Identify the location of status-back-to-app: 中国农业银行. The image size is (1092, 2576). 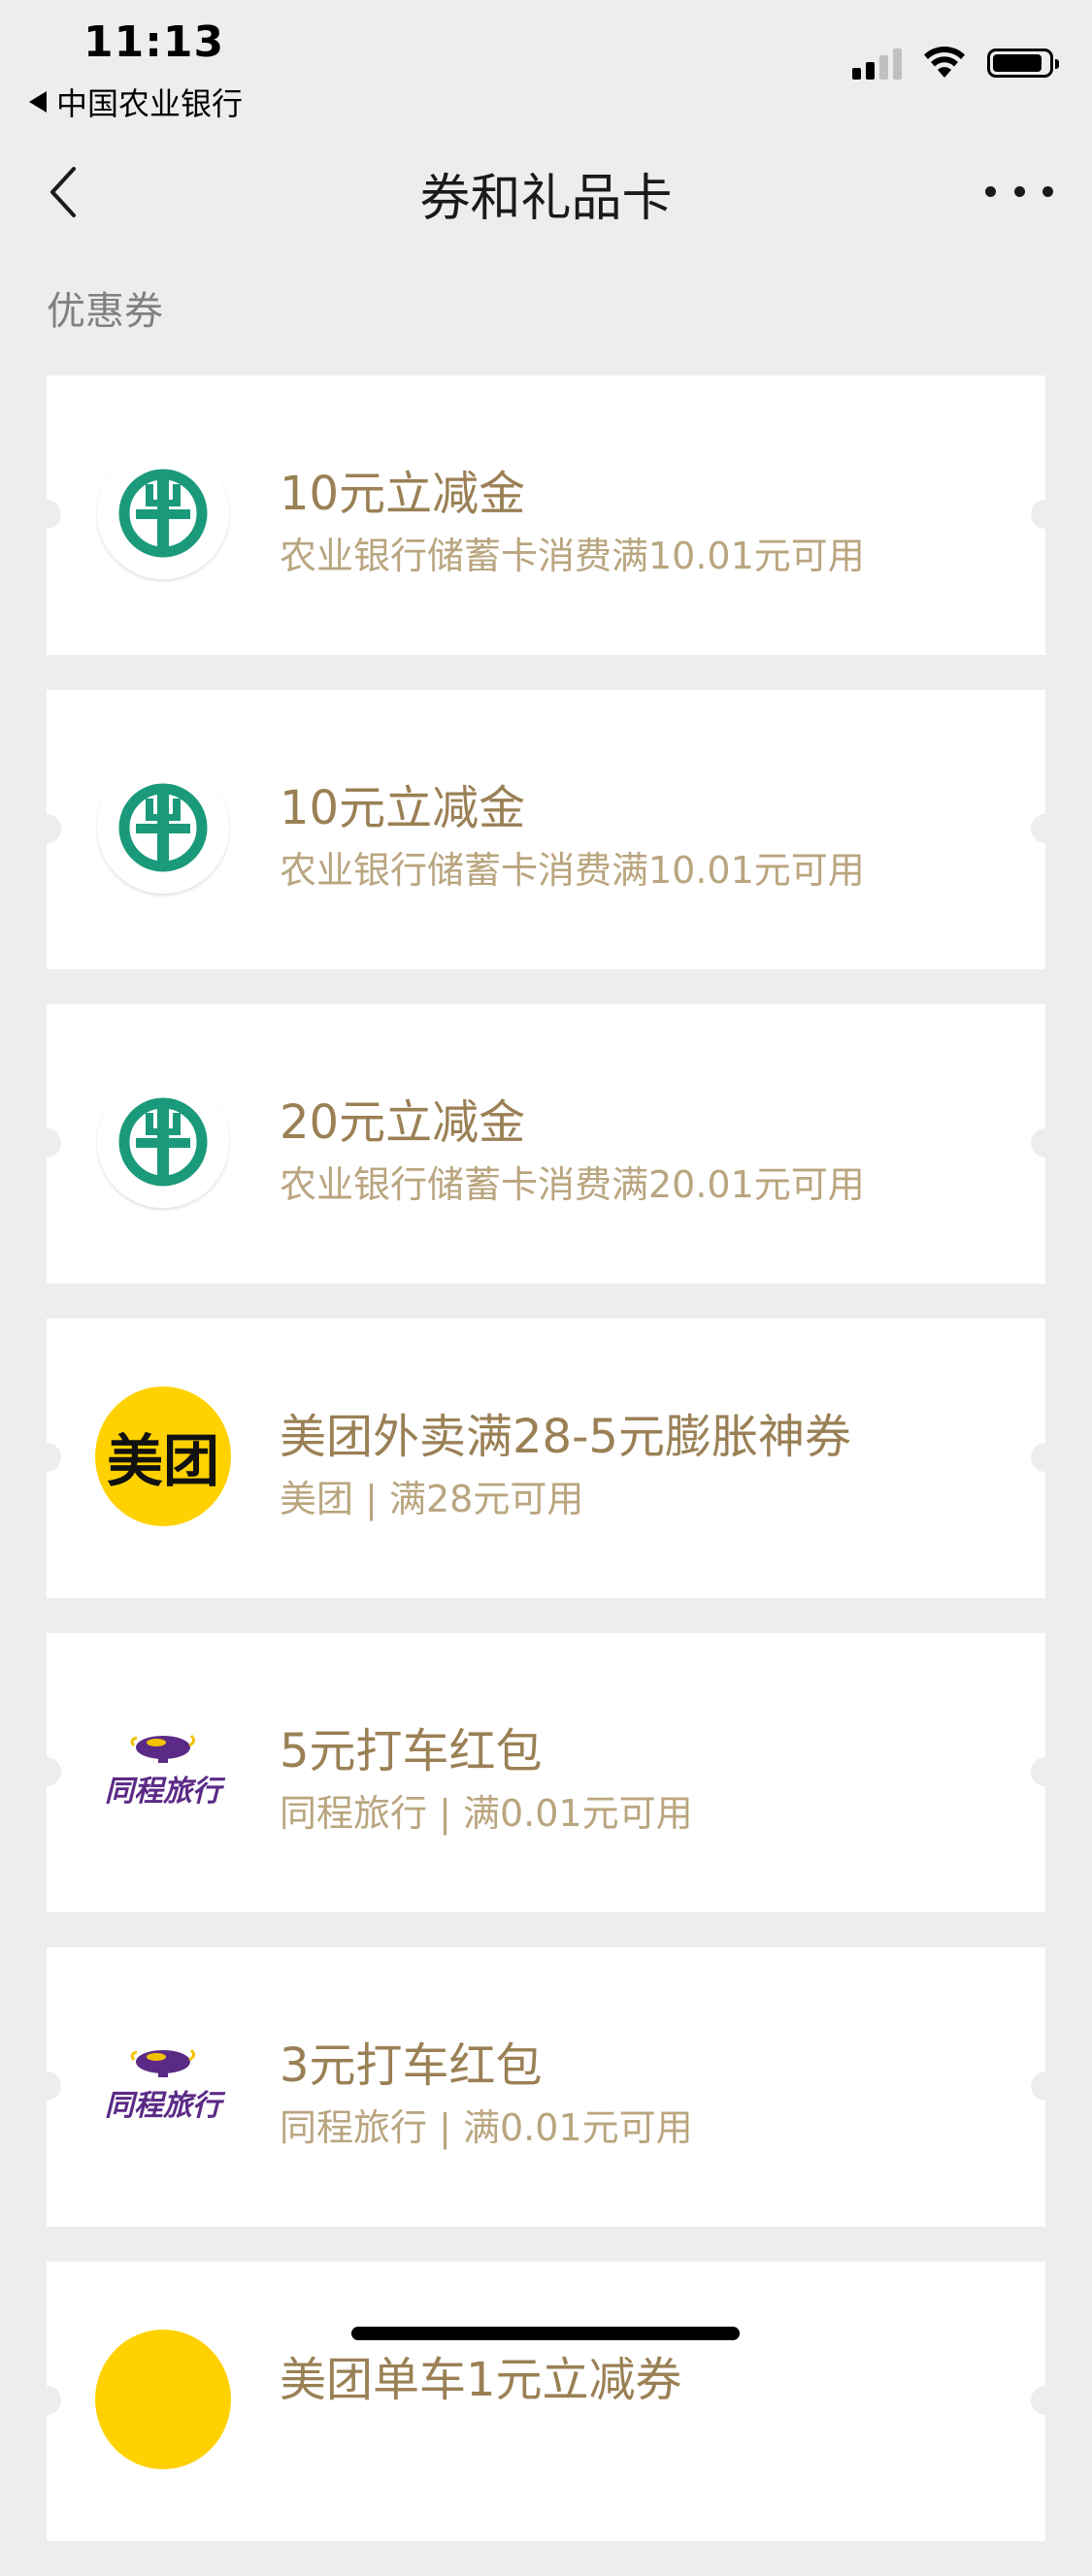
(136, 102).